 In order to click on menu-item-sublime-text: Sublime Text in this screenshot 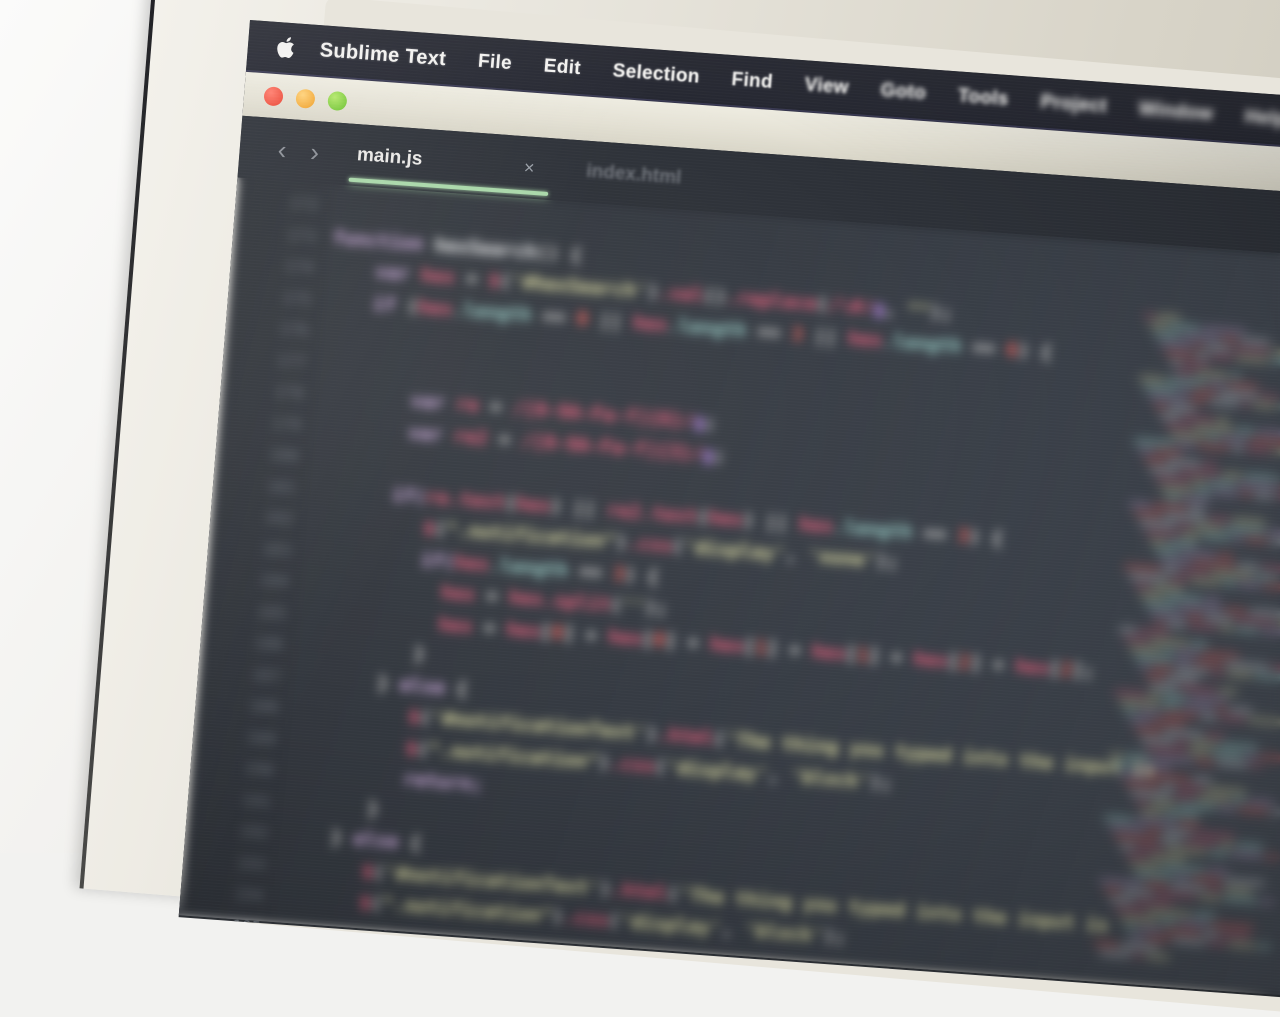, I will do `click(383, 55)`.